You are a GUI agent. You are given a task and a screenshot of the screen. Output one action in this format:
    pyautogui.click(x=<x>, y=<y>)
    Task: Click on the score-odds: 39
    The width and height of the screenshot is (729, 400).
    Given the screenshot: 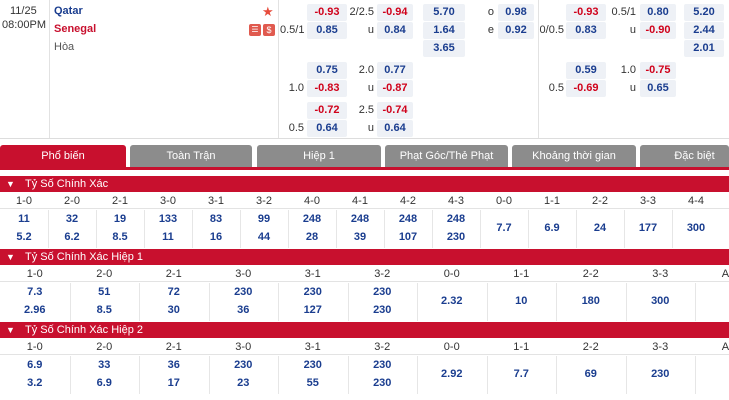 What is the action you would take?
    pyautogui.click(x=360, y=237)
    